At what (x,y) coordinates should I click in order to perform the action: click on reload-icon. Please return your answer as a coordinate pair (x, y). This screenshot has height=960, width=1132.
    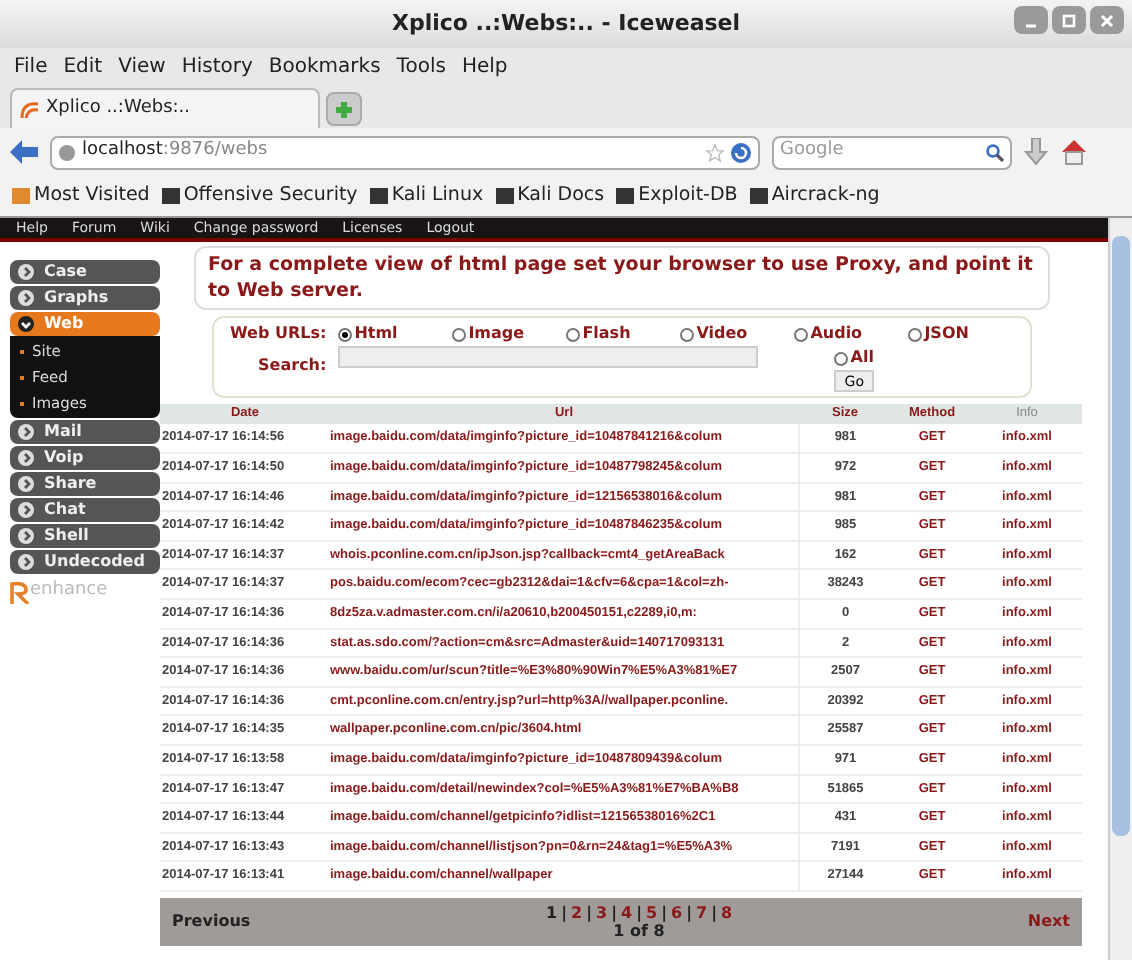
    Looking at the image, I should click on (741, 152).